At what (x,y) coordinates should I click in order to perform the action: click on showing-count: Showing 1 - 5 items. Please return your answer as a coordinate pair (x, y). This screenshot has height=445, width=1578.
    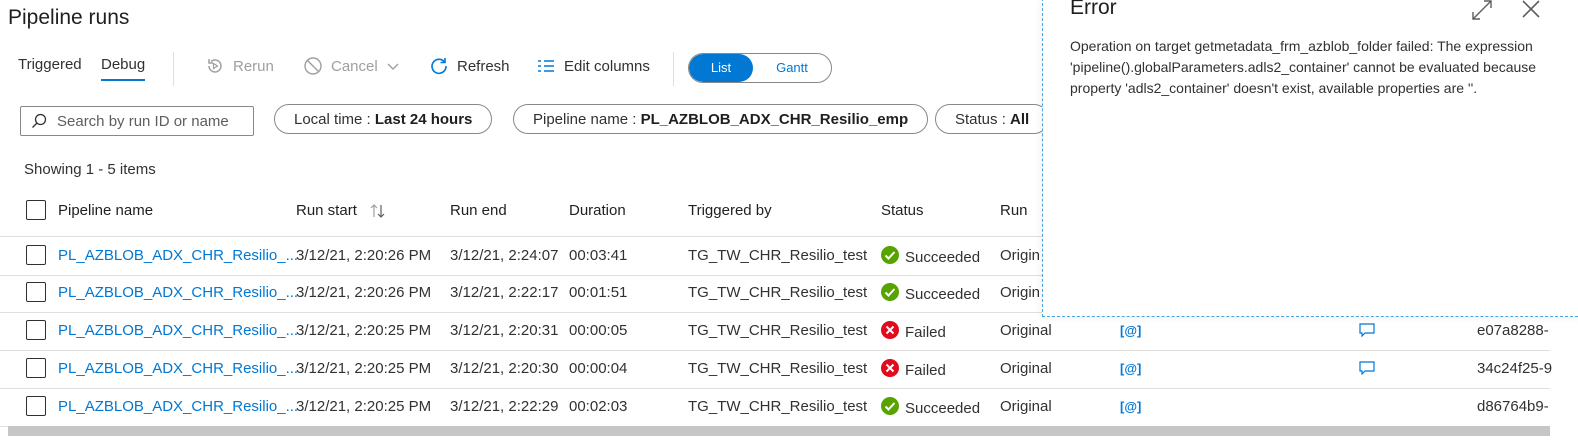
    Looking at the image, I should click on (90, 169).